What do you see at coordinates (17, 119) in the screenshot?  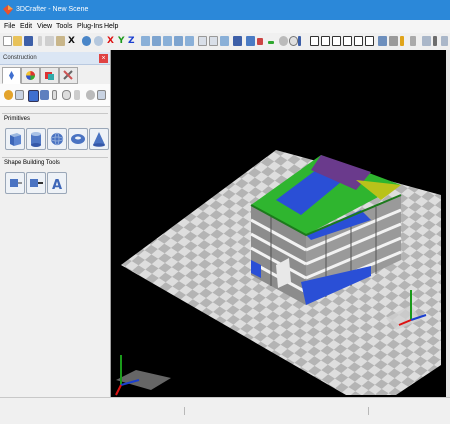 I see `primitives-label: Primitives` at bounding box center [17, 119].